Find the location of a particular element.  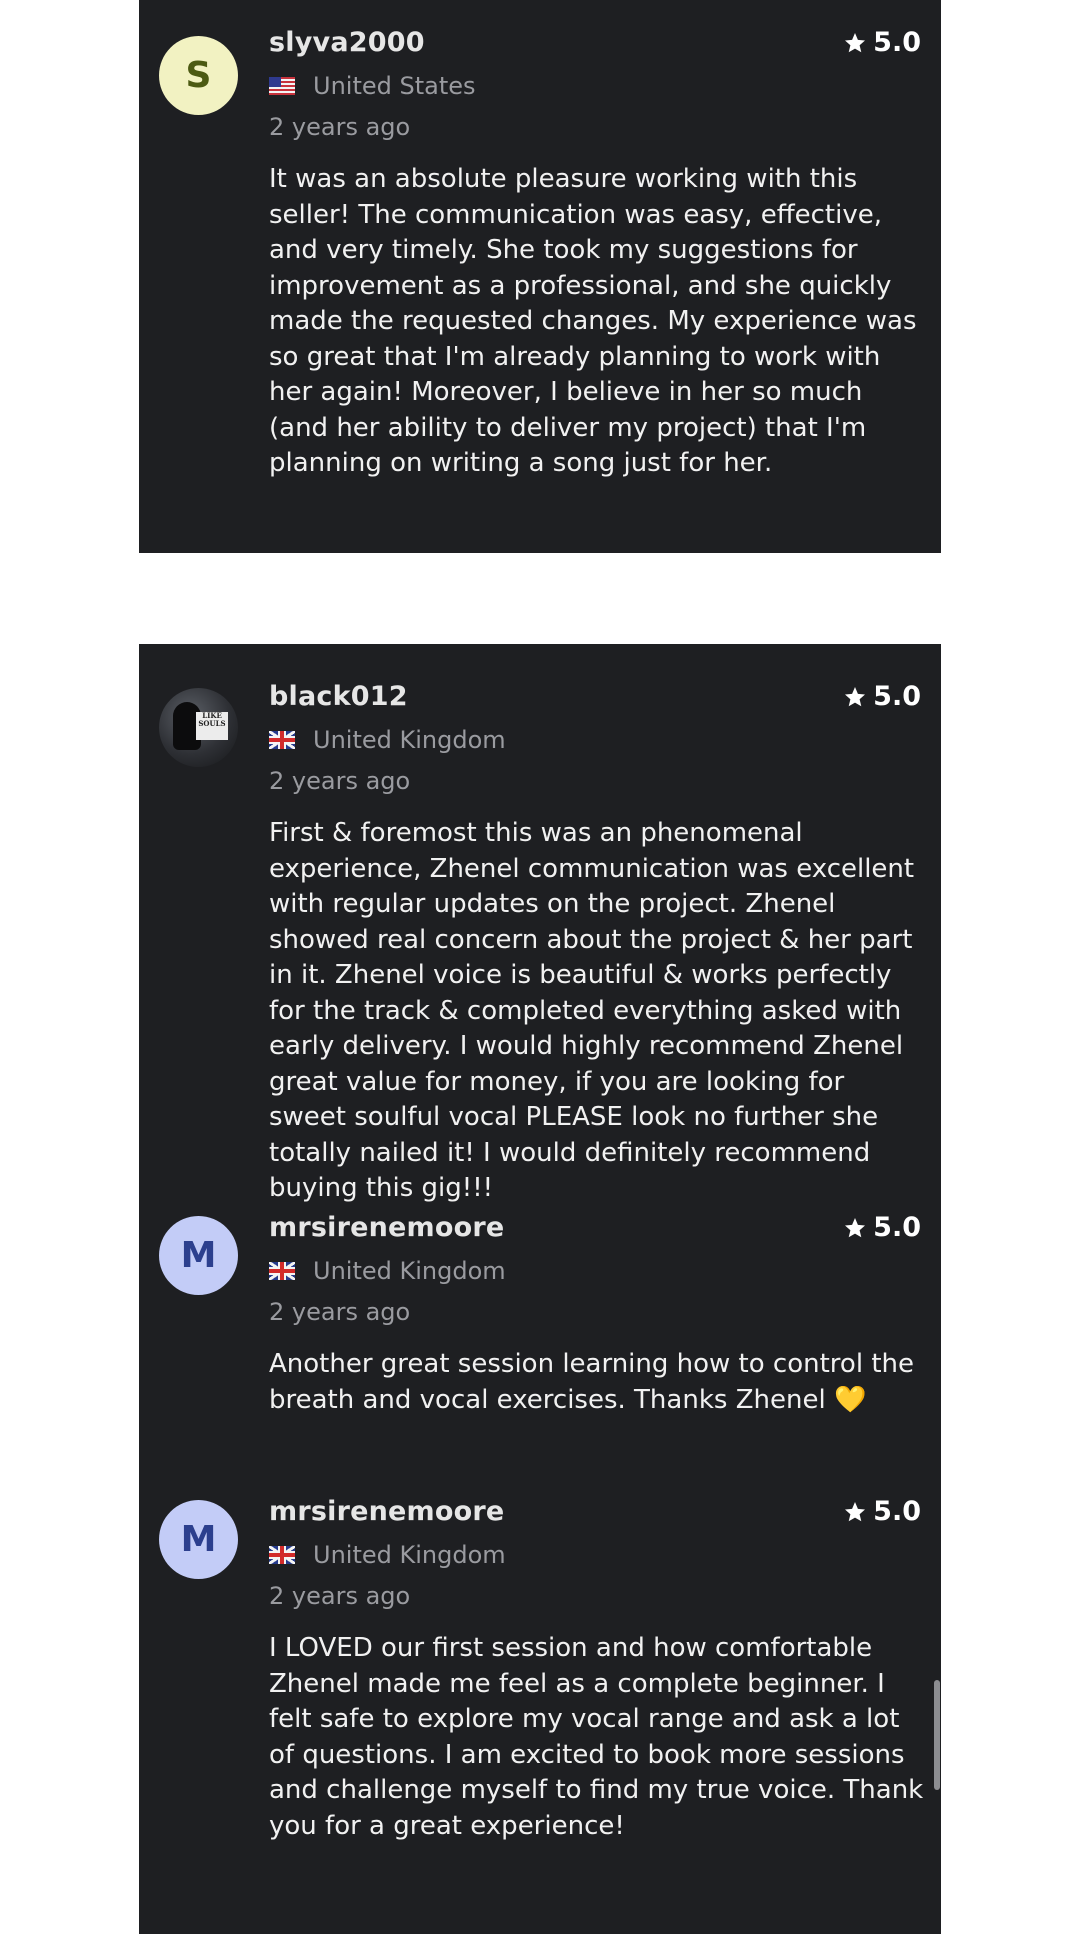

avatar: S is located at coordinates (198, 75).